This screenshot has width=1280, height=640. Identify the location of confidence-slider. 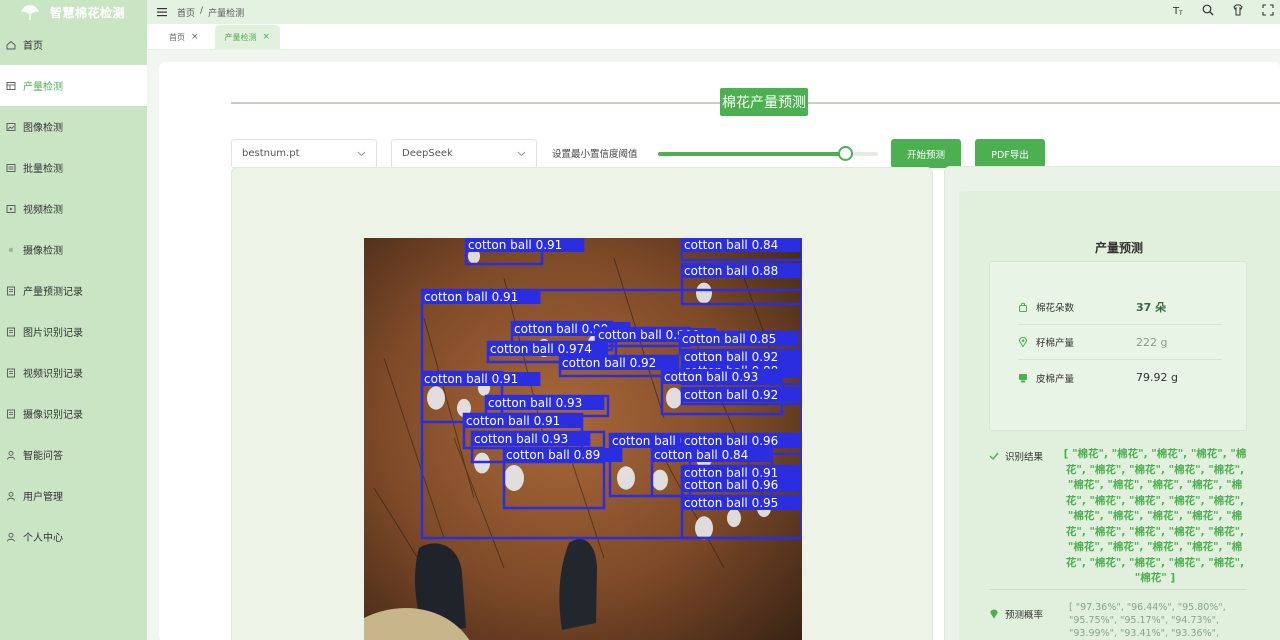
(768, 153).